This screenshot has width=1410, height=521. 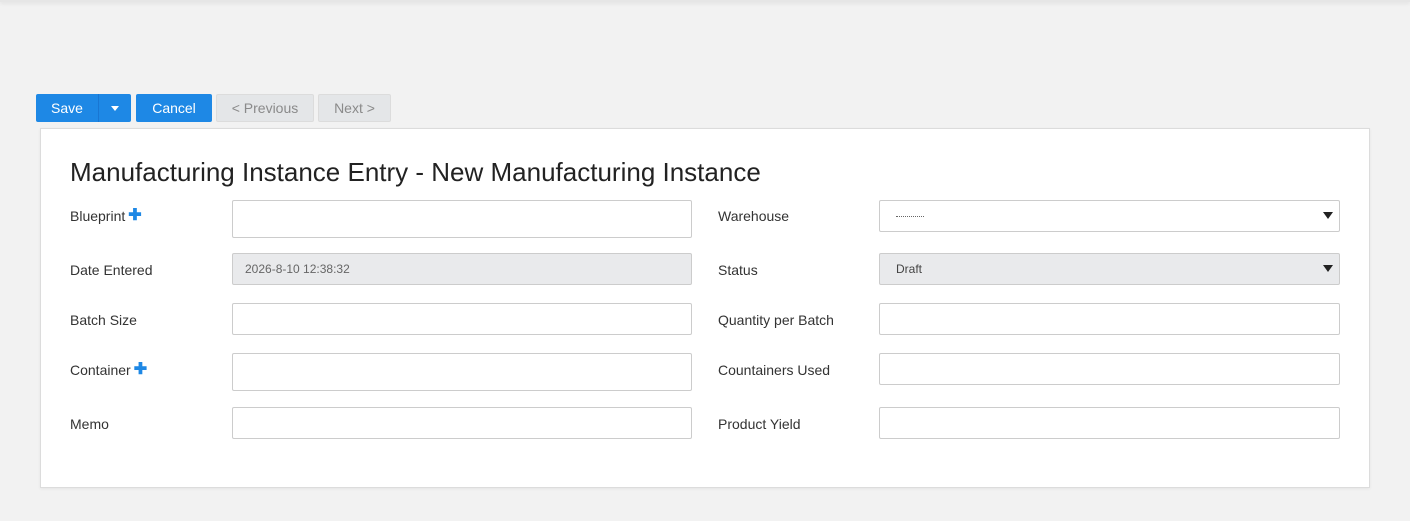 What do you see at coordinates (1109, 319) in the screenshot?
I see `quantity-per-batch-input` at bounding box center [1109, 319].